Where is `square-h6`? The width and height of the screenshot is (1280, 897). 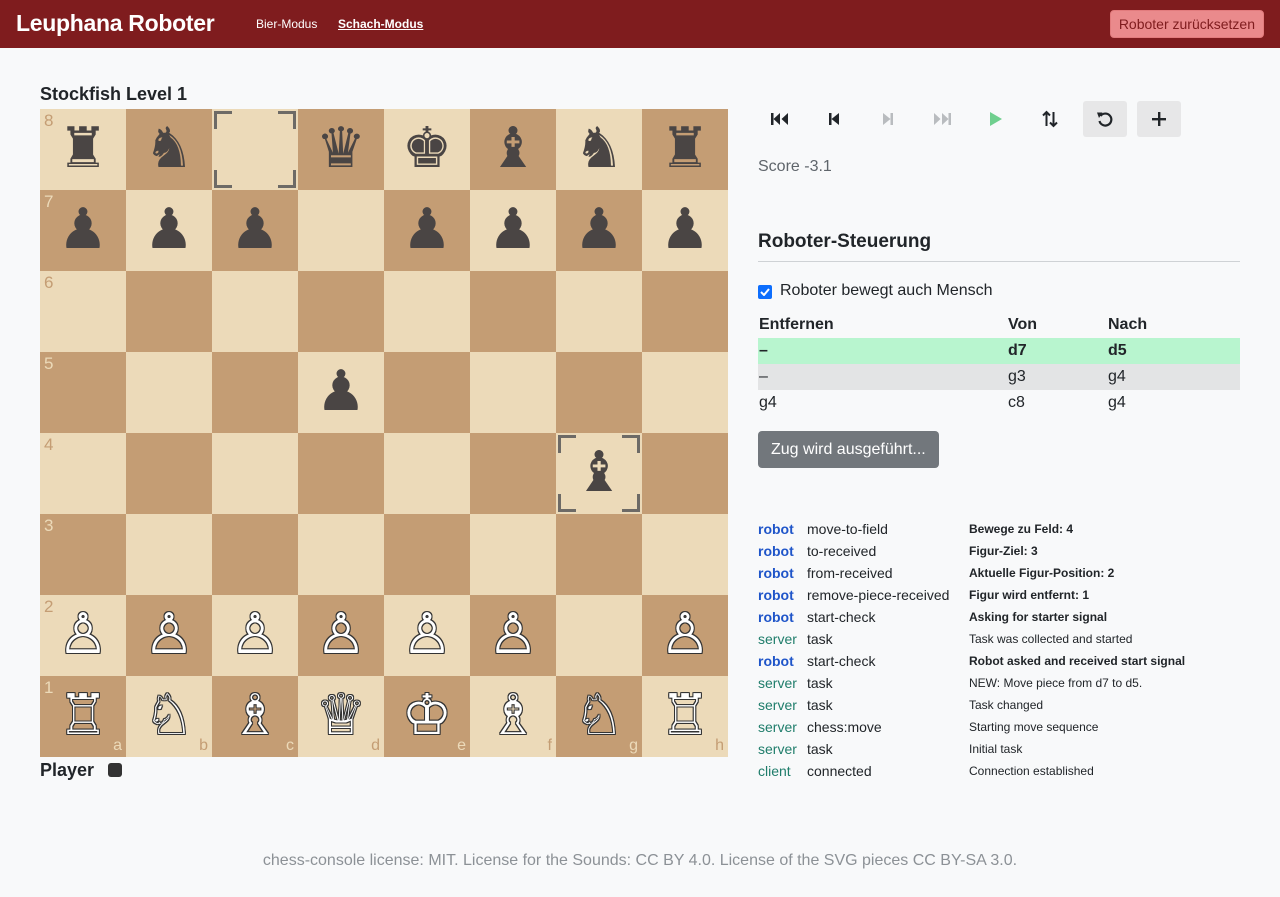 square-h6 is located at coordinates (685, 311).